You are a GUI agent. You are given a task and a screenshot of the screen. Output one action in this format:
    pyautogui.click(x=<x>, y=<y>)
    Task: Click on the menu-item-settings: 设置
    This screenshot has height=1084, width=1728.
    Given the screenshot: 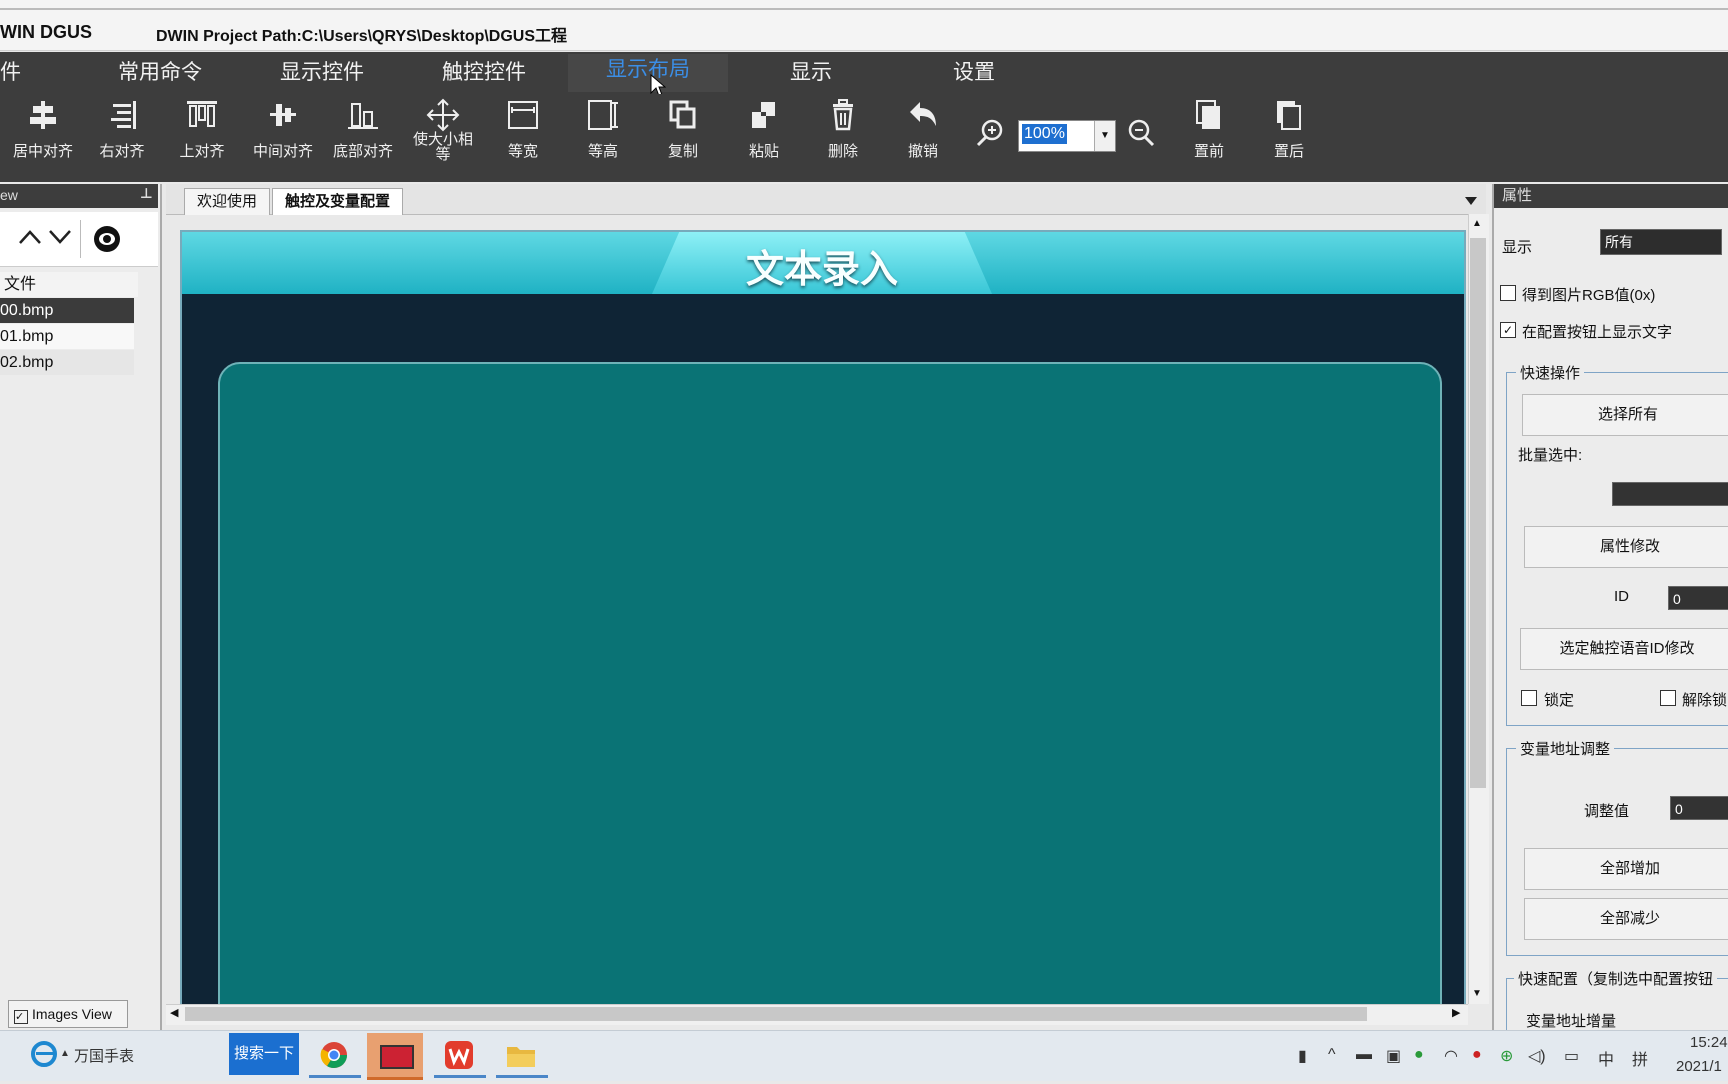 What is the action you would take?
    pyautogui.click(x=974, y=71)
    